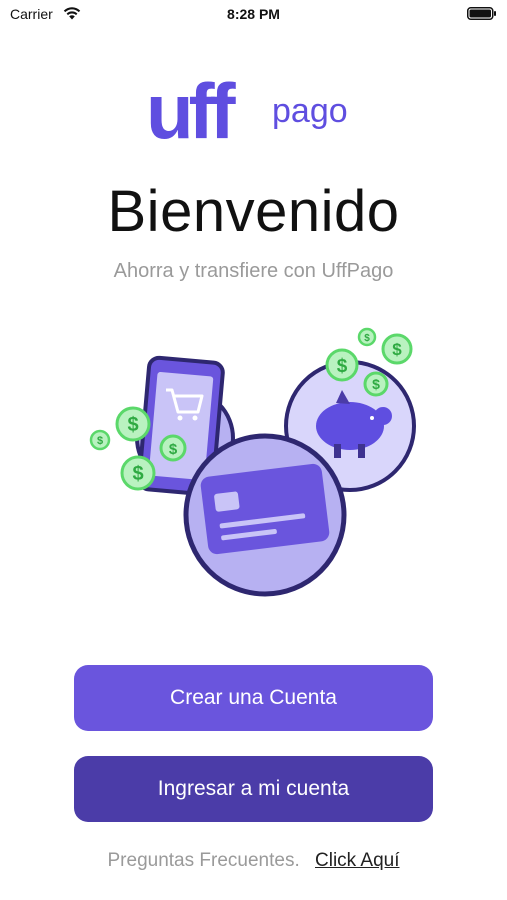 This screenshot has height=900, width=507. What do you see at coordinates (203, 860) in the screenshot?
I see `faq-label: Preguntas Frecuentes.` at bounding box center [203, 860].